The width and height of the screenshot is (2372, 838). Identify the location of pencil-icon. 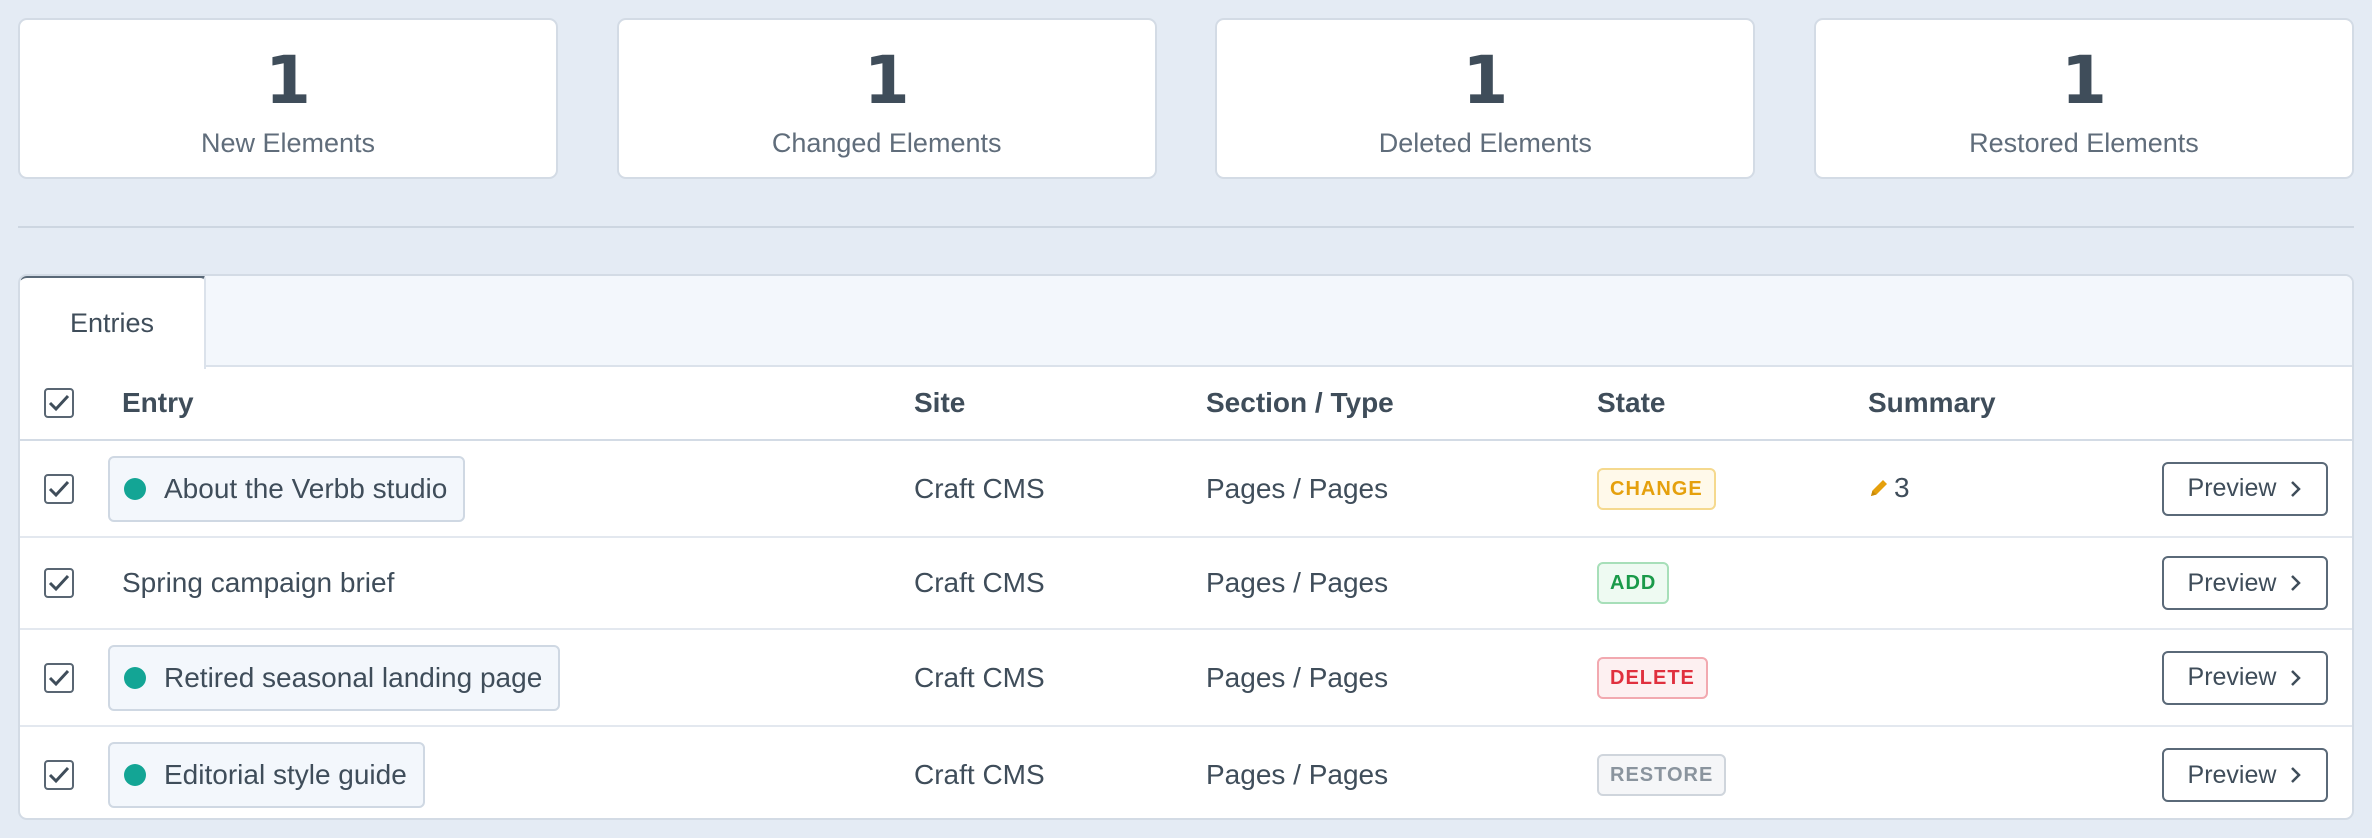
(1879, 488).